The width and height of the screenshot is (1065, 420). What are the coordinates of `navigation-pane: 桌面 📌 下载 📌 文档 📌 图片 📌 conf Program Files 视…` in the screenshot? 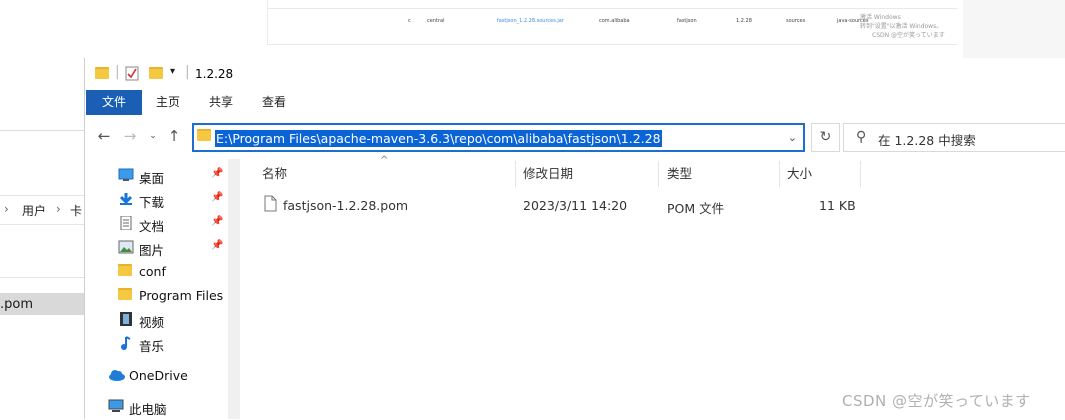 It's located at (163, 289).